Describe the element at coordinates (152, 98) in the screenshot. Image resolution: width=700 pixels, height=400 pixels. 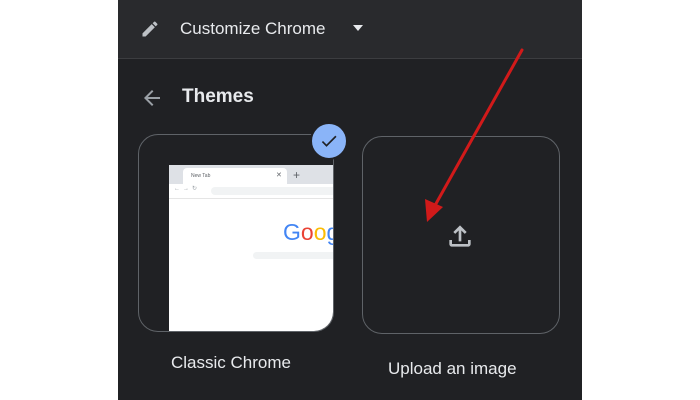
I see `arrow-back-icon` at that location.